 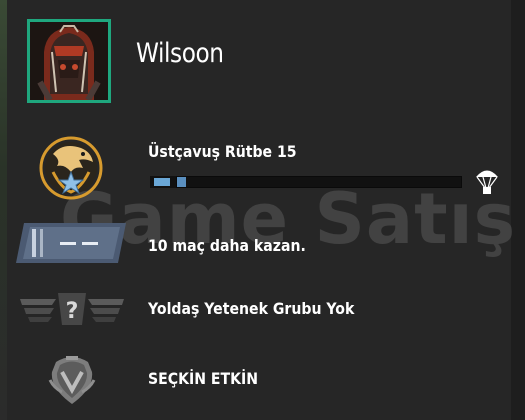 I want to click on xp-bar-start, so click(x=163, y=182).